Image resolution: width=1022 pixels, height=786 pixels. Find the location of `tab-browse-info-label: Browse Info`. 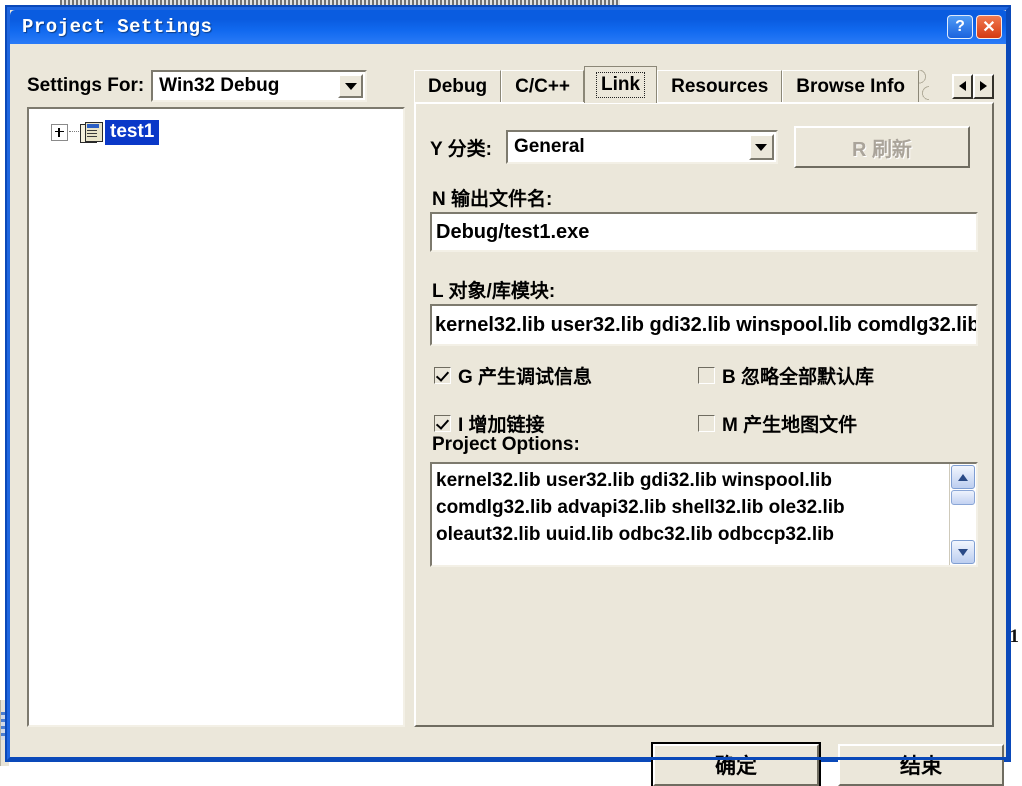

tab-browse-info-label: Browse Info is located at coordinates (850, 86).